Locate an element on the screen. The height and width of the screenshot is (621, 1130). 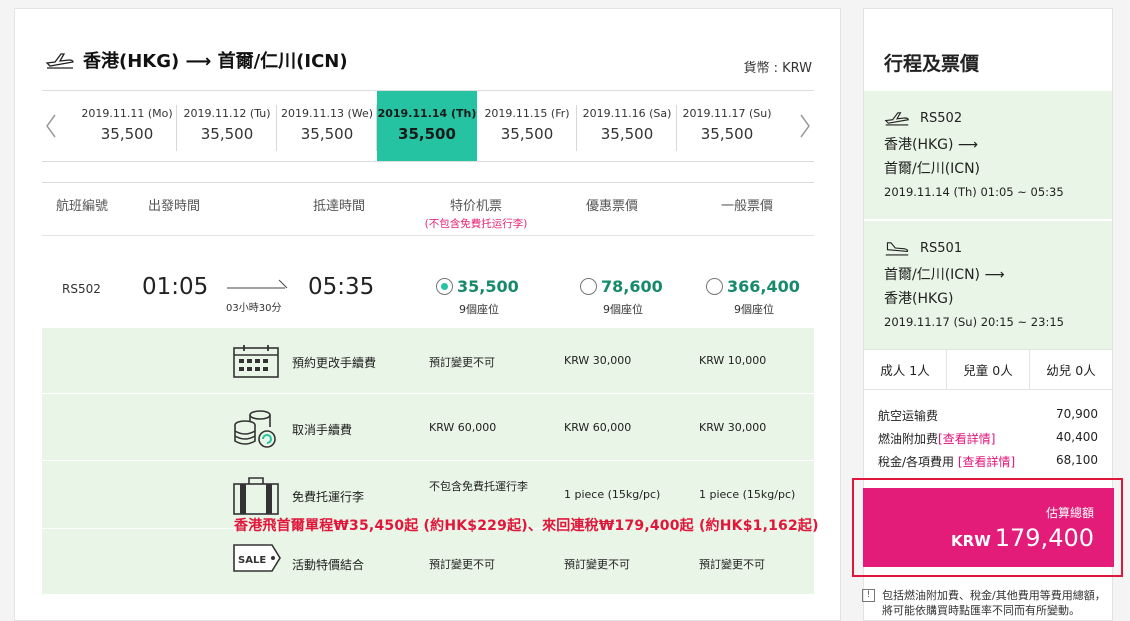
col-departure-time: 出發時間 is located at coordinates (174, 206).